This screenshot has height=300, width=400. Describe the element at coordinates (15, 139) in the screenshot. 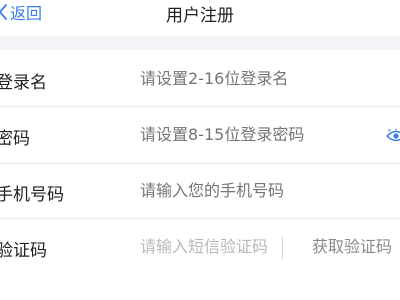

I see `password-label: 密码` at that location.